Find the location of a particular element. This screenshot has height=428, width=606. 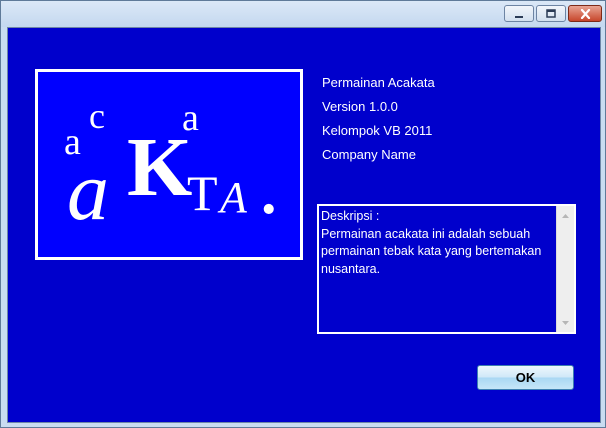

scroll-up-button is located at coordinates (565, 215).